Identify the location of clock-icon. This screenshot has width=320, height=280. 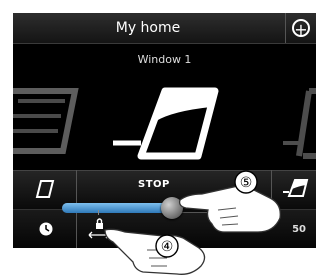
(46, 229).